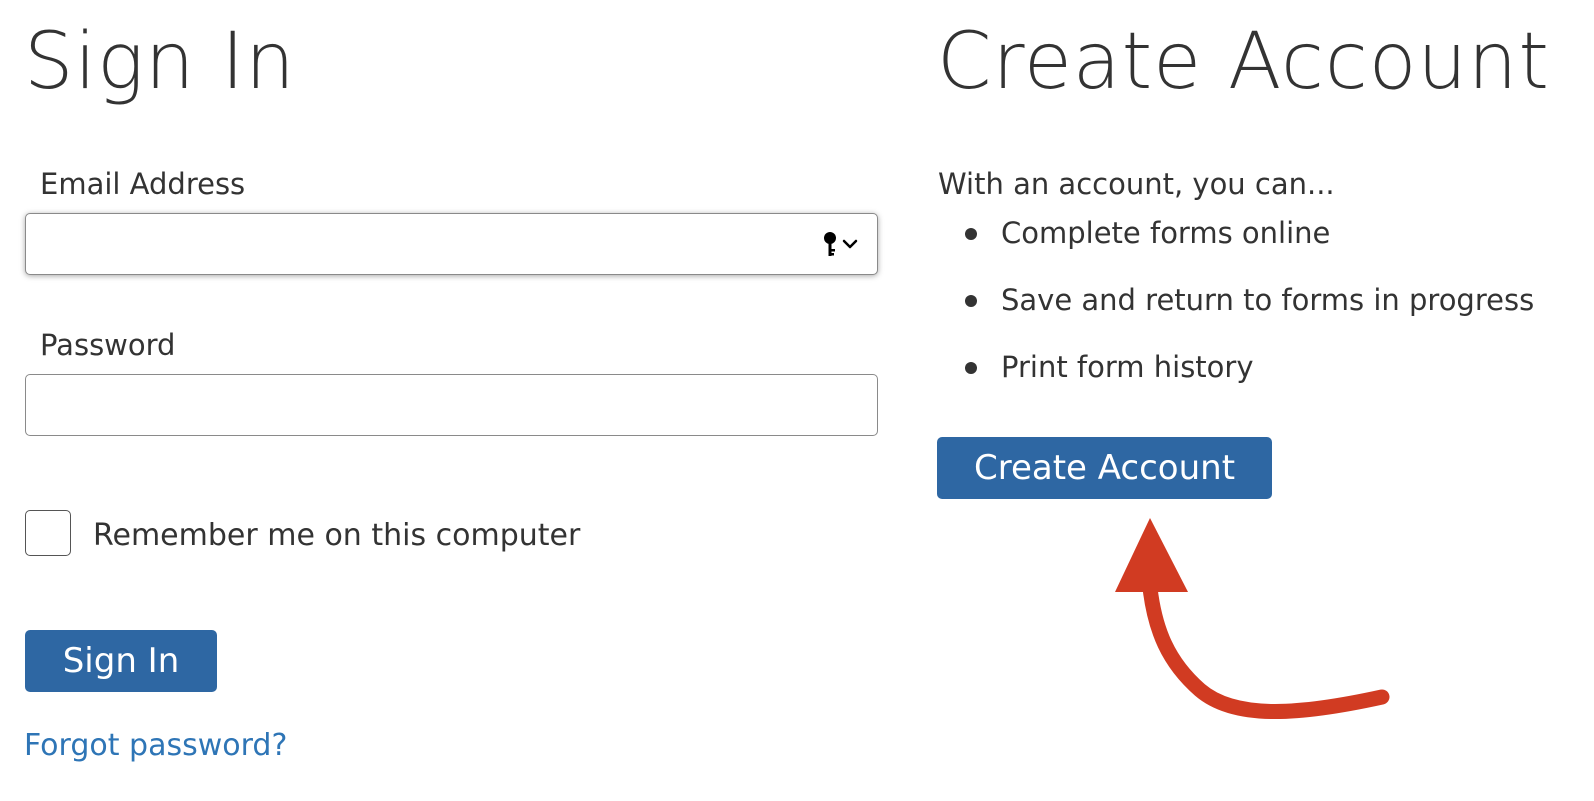 This screenshot has height=801, width=1594. Describe the element at coordinates (143, 184) in the screenshot. I see `email-label: Email Address` at that location.